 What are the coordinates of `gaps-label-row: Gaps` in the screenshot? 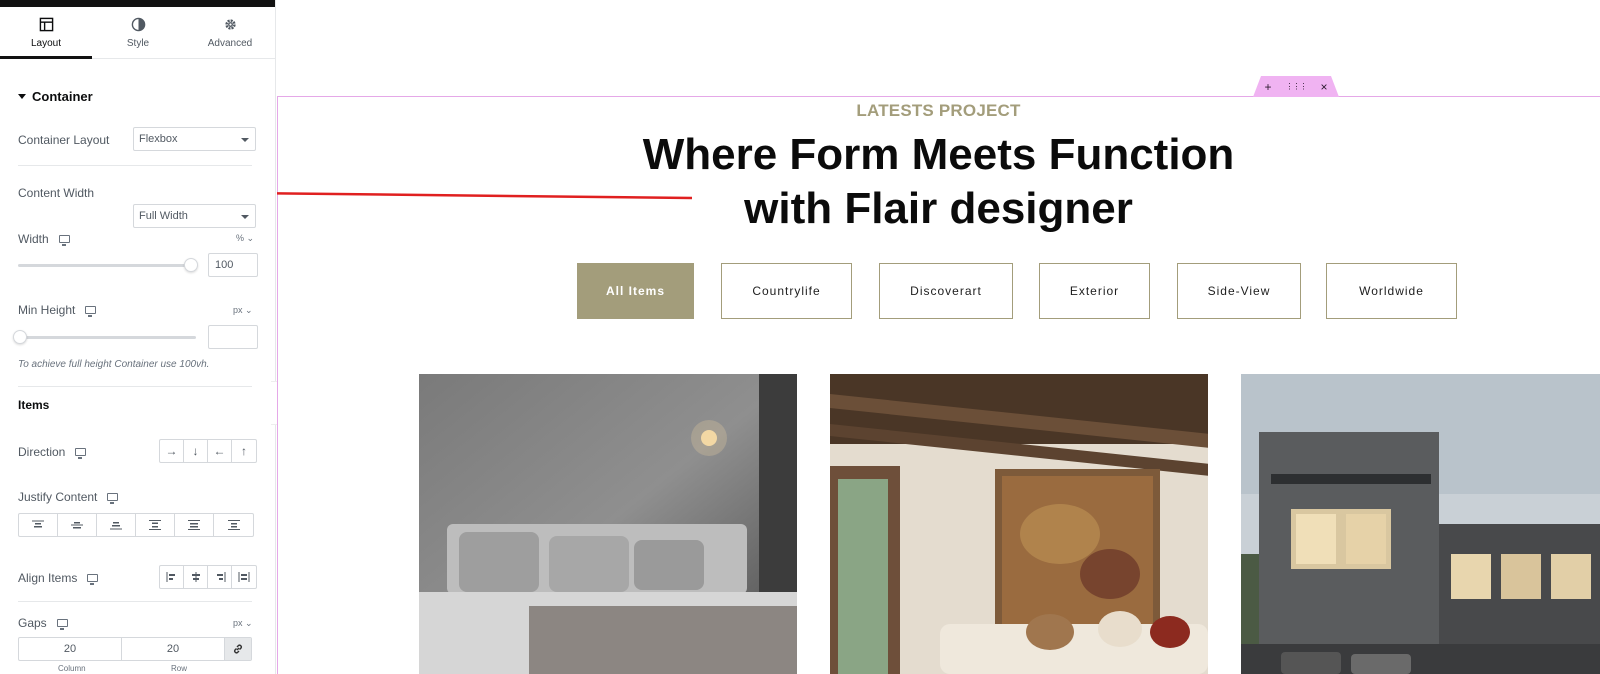 It's located at (43, 623).